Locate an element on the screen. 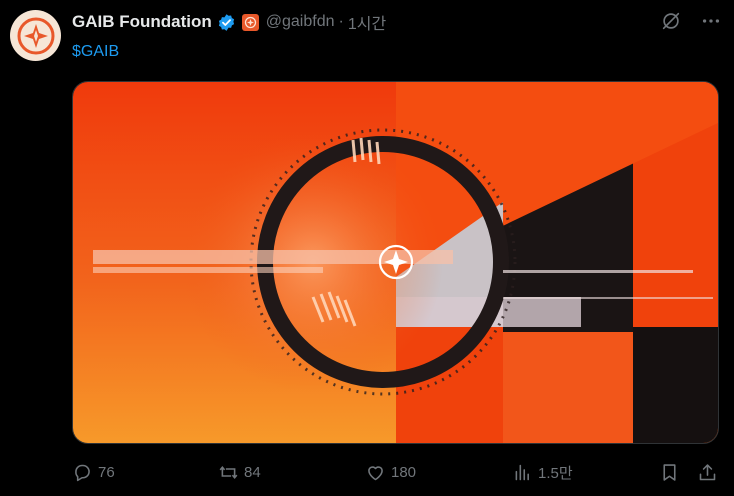 The image size is (734, 496). post-time: 1시간 is located at coordinates (367, 22).